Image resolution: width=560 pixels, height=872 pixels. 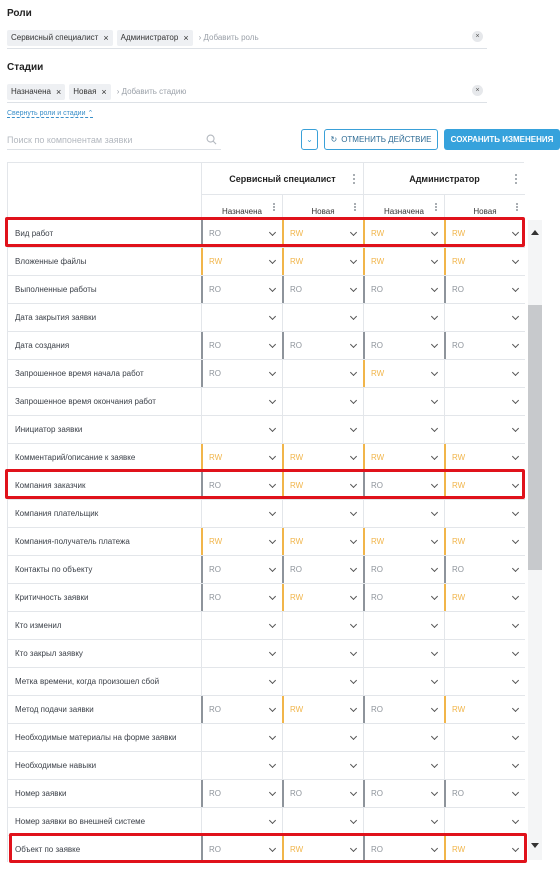 What do you see at coordinates (535, 845) in the screenshot?
I see `scroll-down-icon` at bounding box center [535, 845].